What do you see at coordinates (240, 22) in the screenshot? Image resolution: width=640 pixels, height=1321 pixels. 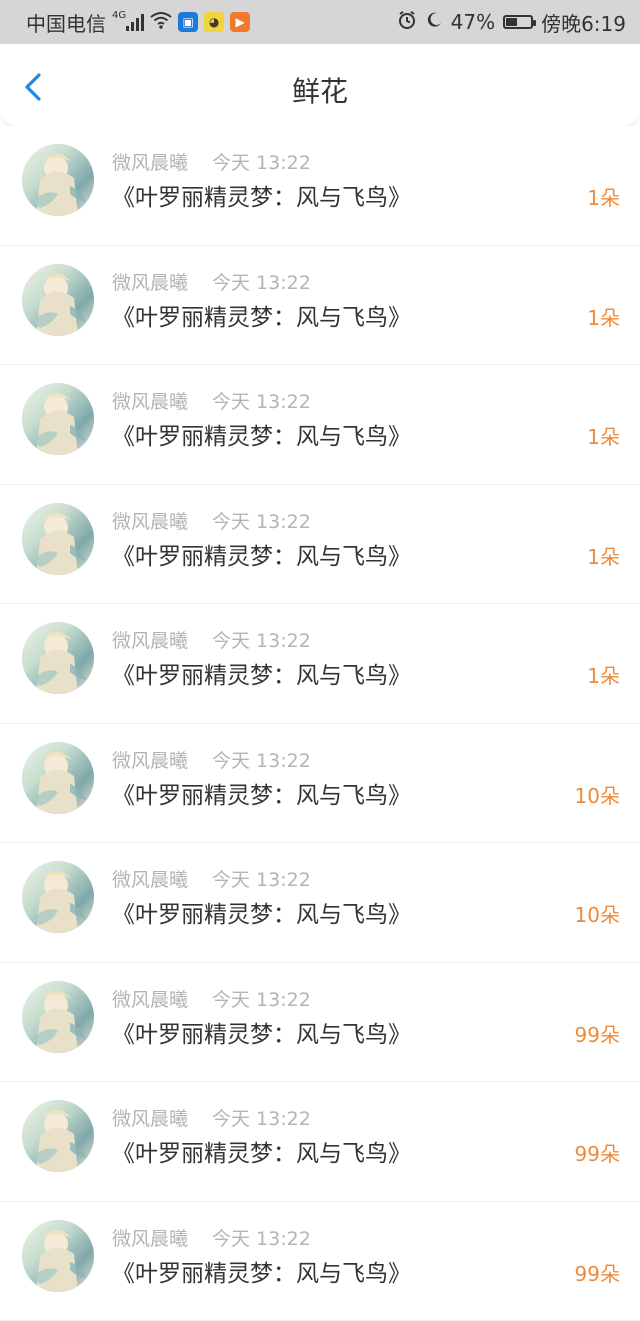 I see `play-app-icon: ▶` at bounding box center [240, 22].